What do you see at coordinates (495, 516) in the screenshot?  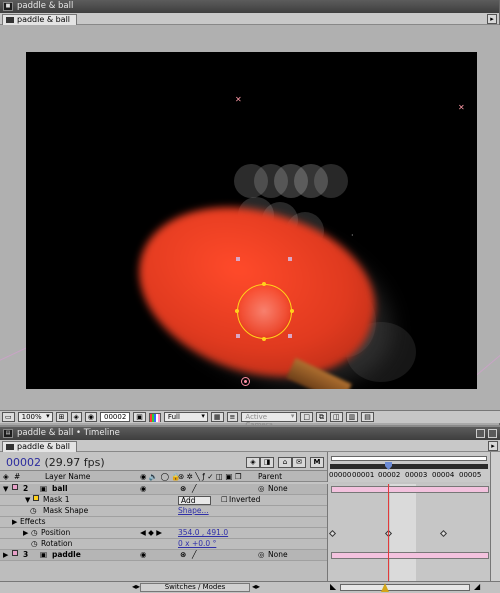 I see `timeline-vertical-scrollbar` at bounding box center [495, 516].